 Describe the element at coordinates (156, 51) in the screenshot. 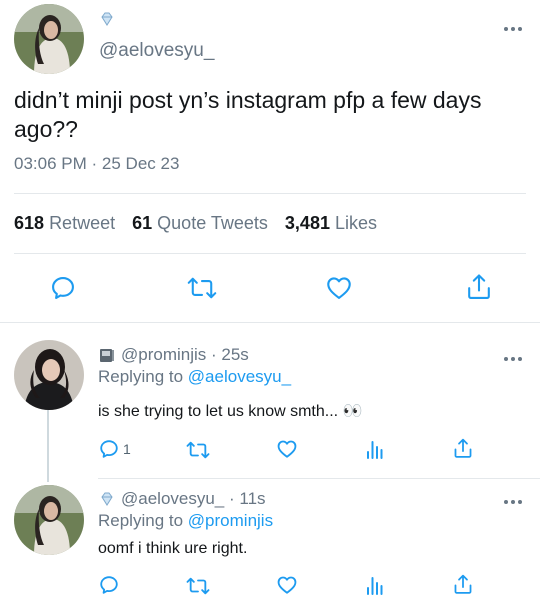

I see `tweet-handle: @aelovesyu_` at that location.